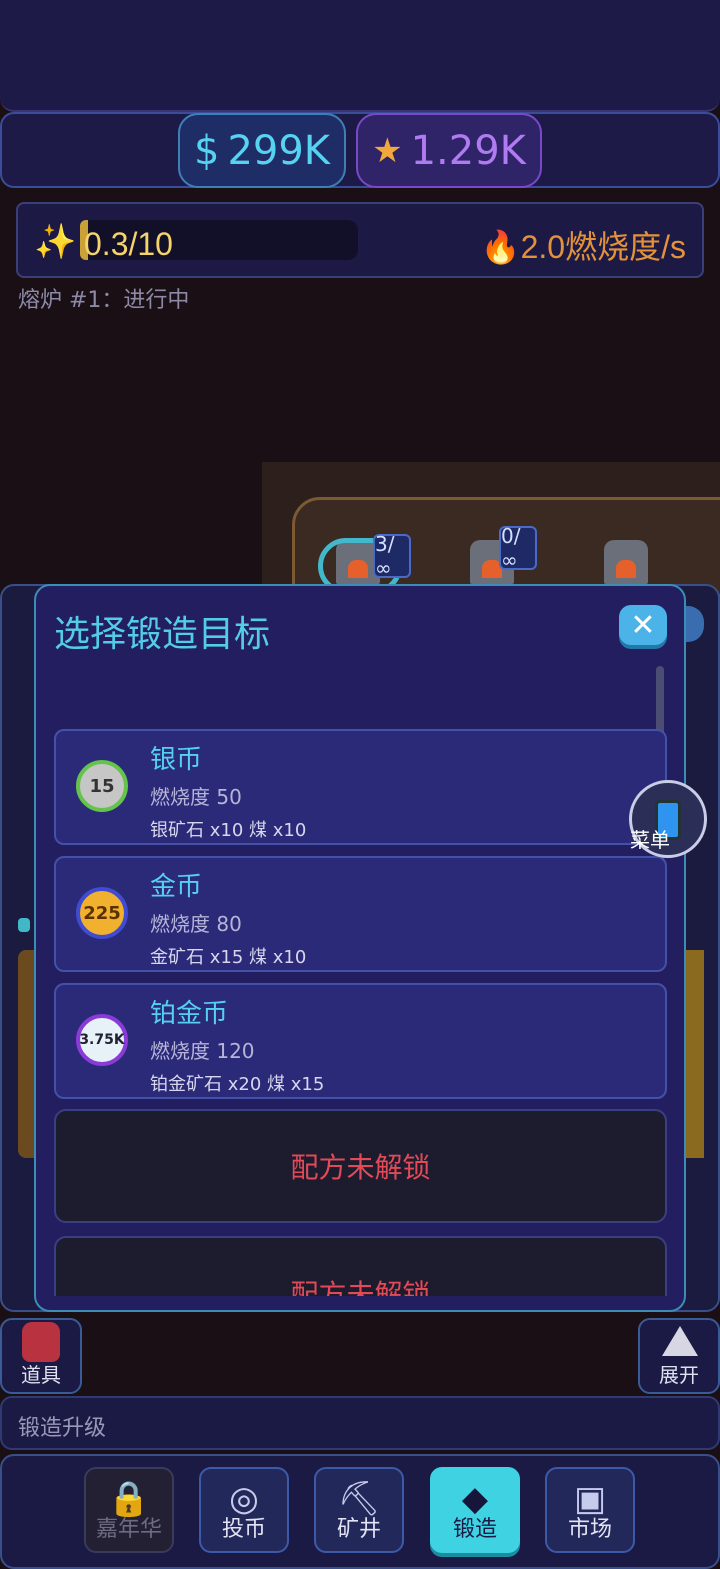 Image resolution: width=720 pixels, height=1569 pixels. Describe the element at coordinates (392, 556) in the screenshot. I see `furnace-1-counter: 3/∞` at that location.